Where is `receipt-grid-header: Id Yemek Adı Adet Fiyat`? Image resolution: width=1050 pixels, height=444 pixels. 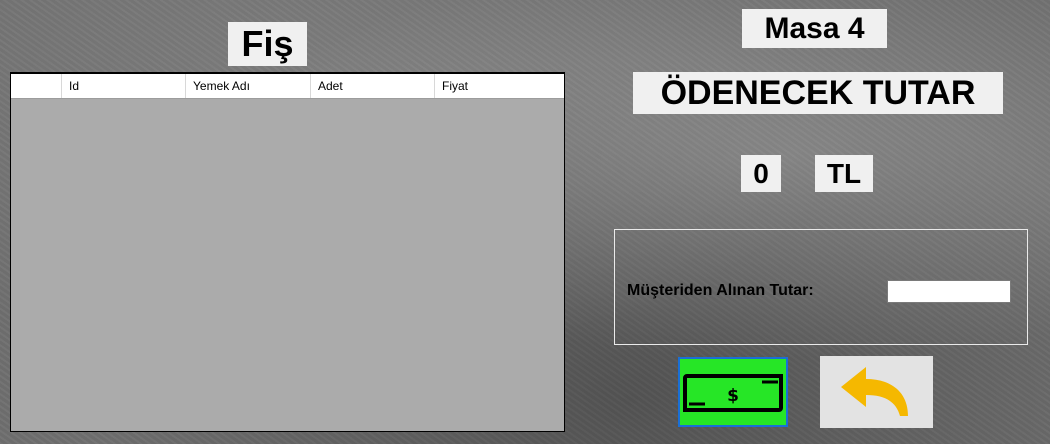
receipt-grid-header: Id Yemek Adı Adet Fiyat is located at coordinates (287, 86).